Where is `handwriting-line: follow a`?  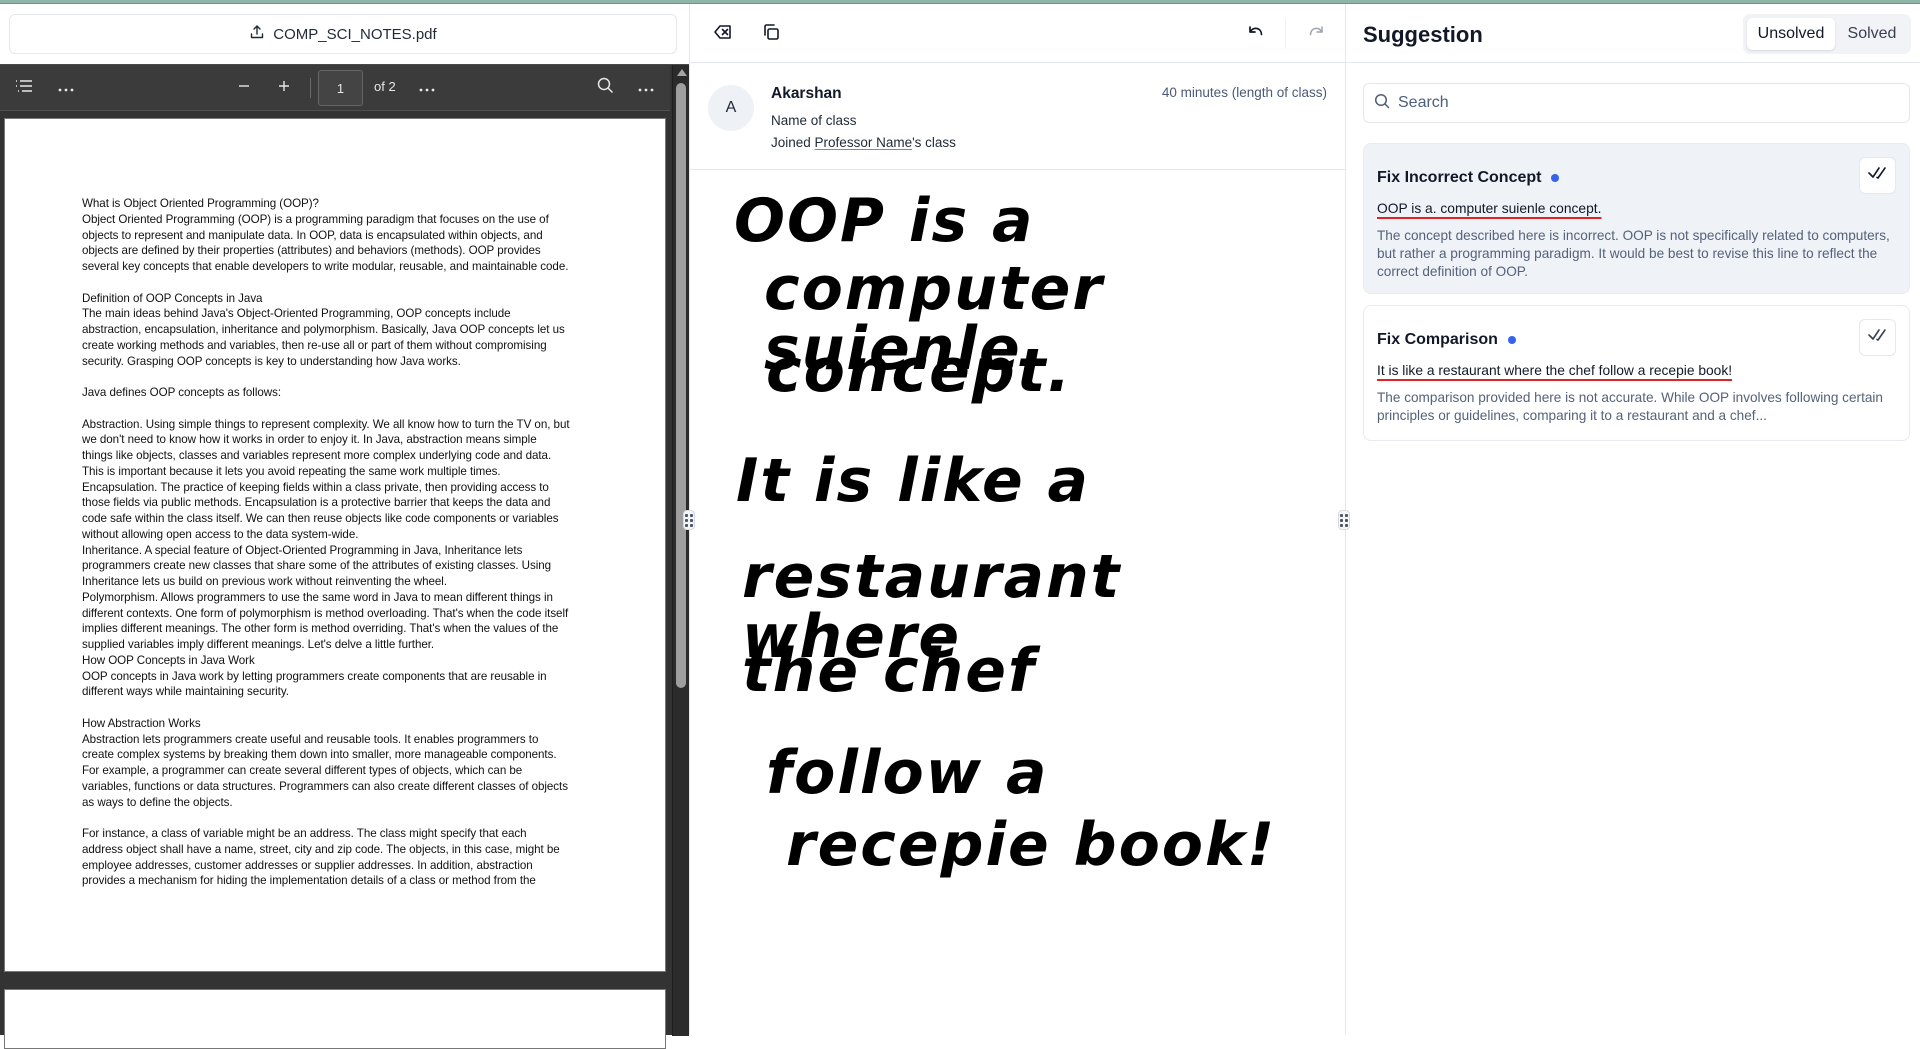 handwriting-line: follow a is located at coordinates (907, 773).